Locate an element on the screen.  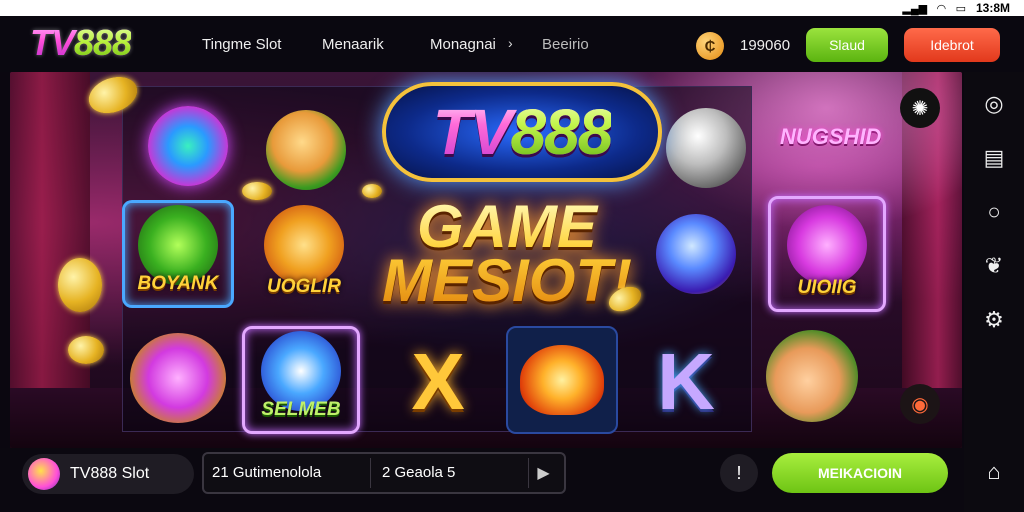
fire-bonus-icon: ◉ is located at coordinates (920, 404).